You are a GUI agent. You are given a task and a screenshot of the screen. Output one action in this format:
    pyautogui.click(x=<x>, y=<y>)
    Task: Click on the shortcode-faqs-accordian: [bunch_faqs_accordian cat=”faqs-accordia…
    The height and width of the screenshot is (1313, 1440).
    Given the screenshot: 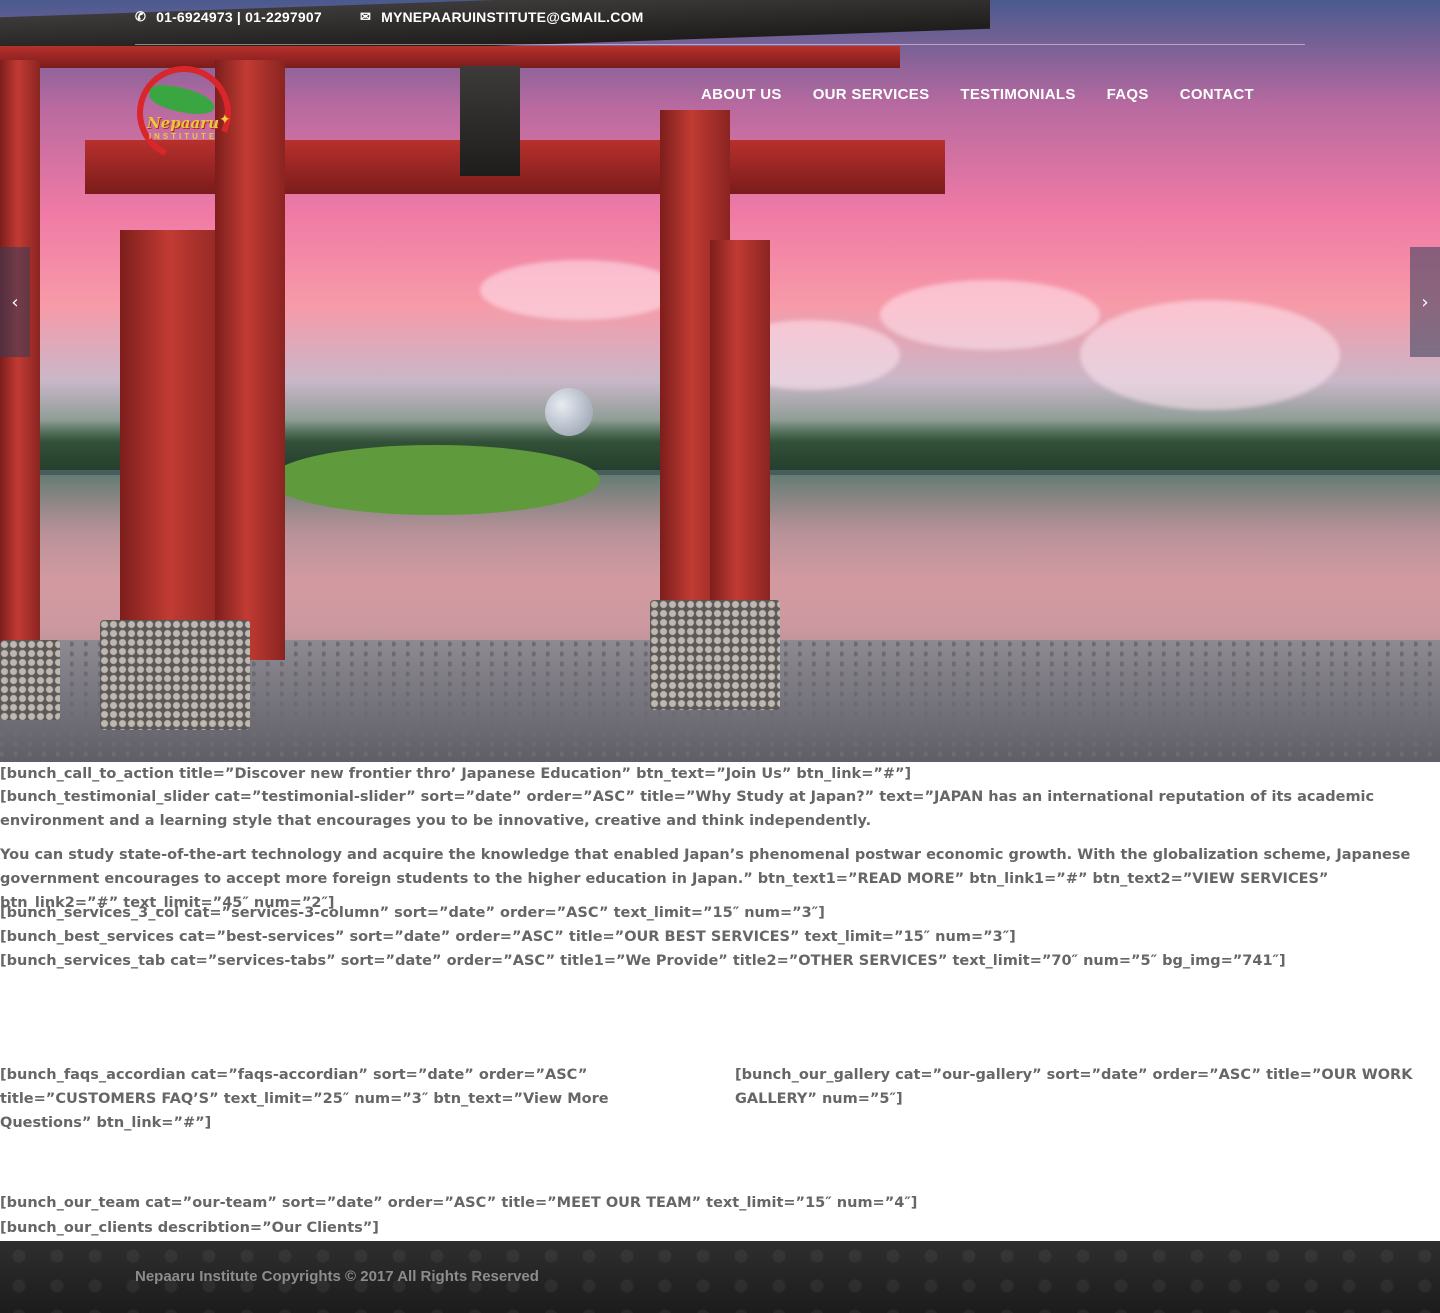 What is the action you would take?
    pyautogui.click(x=304, y=1099)
    